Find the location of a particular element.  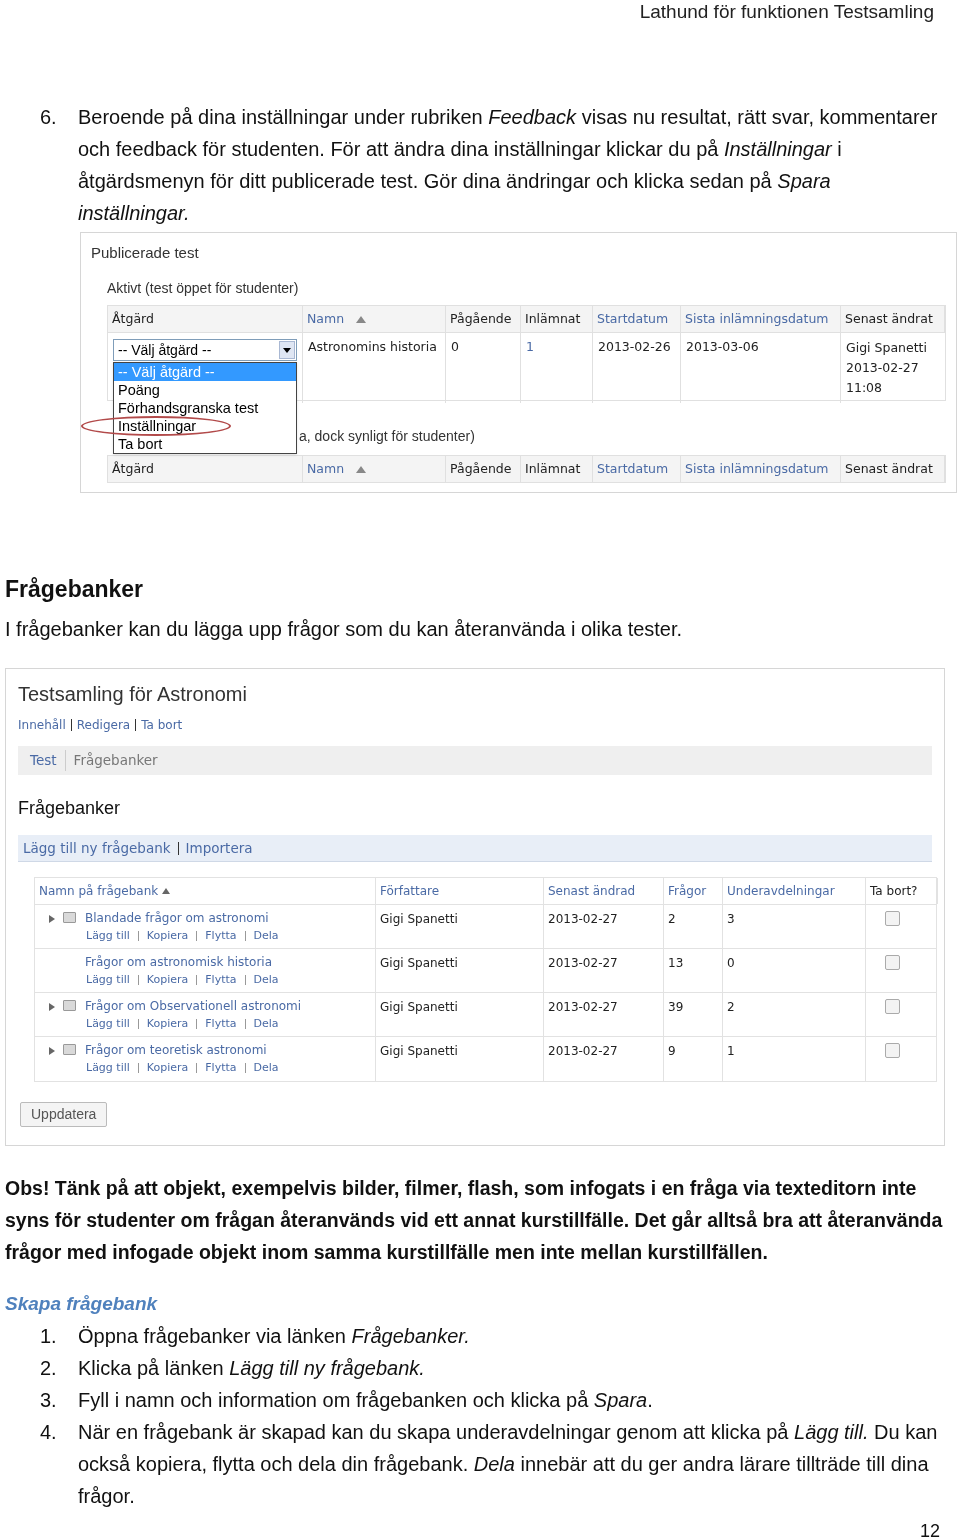

dropdown-option: Ta bort is located at coordinates (205, 444).